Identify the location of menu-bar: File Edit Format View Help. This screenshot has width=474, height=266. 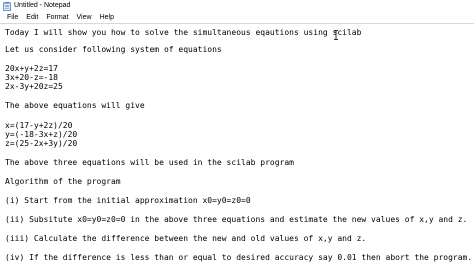
(237, 17).